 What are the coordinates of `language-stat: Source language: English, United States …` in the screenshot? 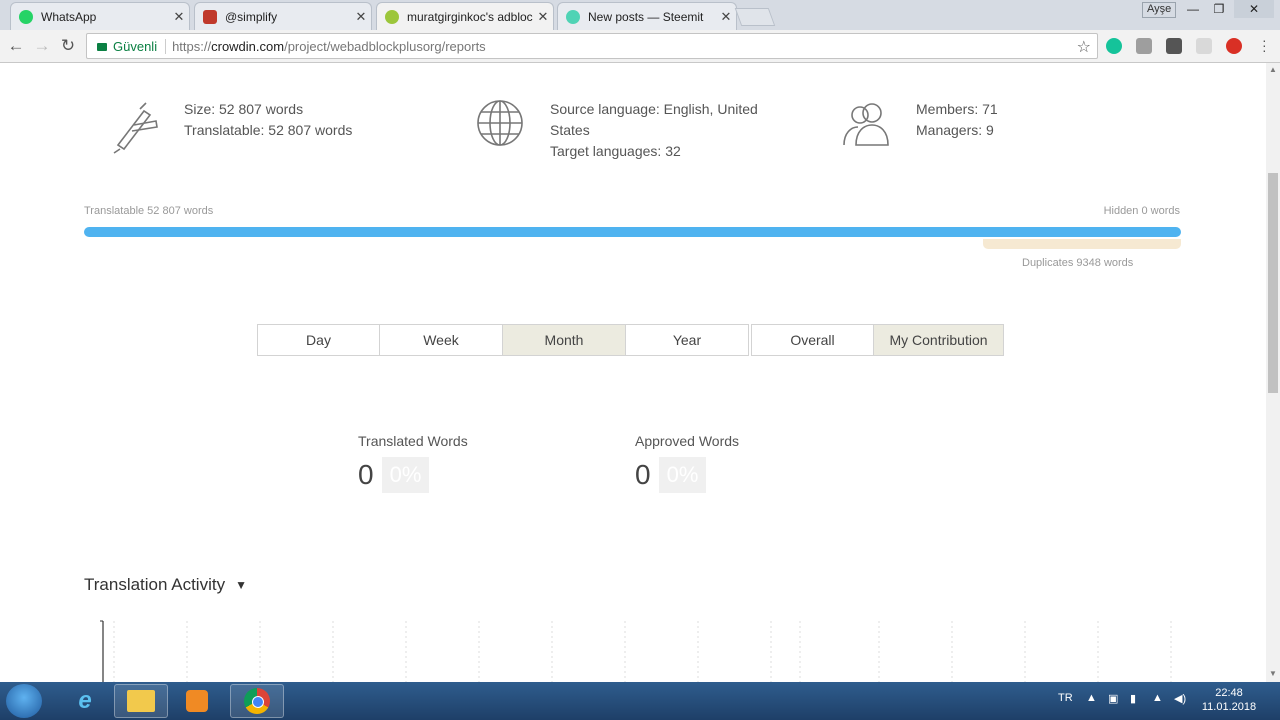 It's located at (623, 130).